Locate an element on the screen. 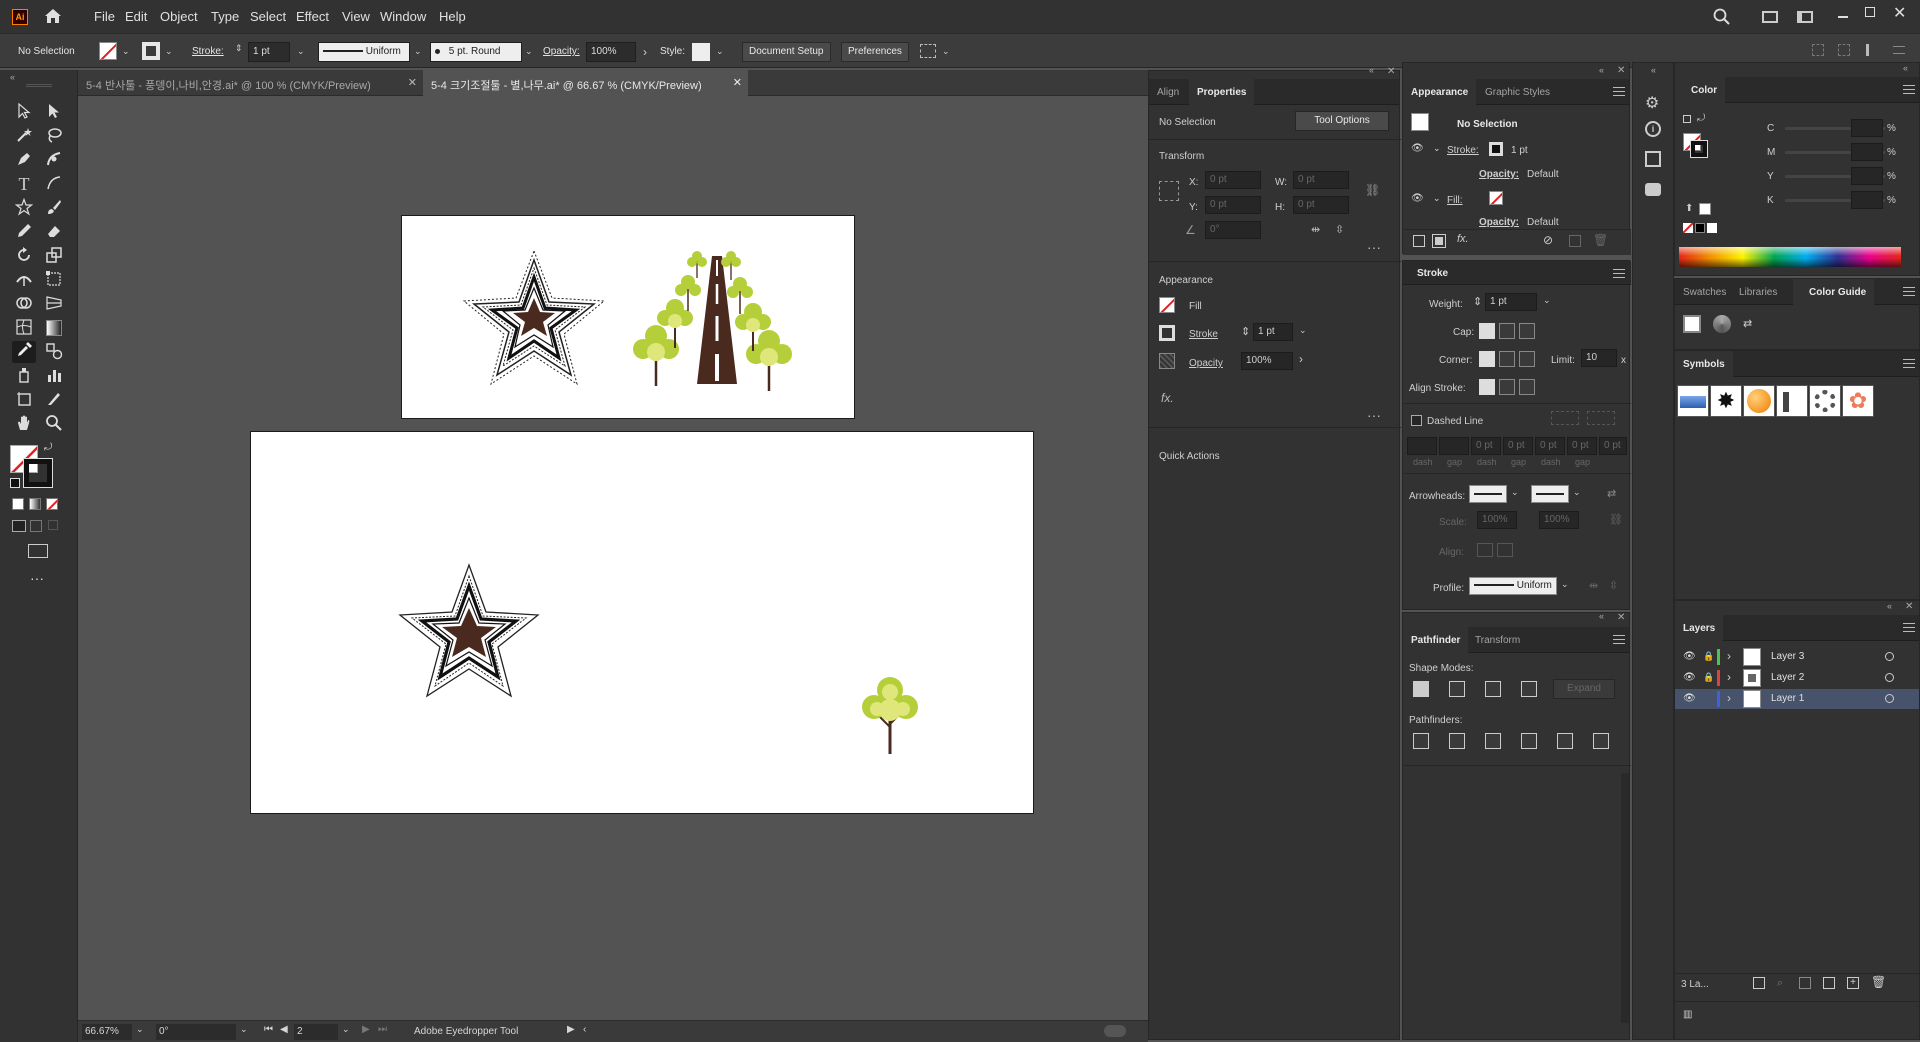  out-of-gamut-icon: ⬆ is located at coordinates (1689, 208).